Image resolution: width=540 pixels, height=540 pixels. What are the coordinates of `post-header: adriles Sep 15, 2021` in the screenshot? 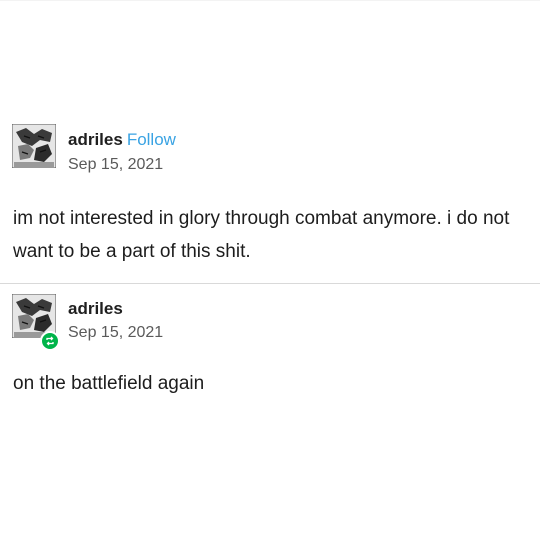 It's located at (270, 317).